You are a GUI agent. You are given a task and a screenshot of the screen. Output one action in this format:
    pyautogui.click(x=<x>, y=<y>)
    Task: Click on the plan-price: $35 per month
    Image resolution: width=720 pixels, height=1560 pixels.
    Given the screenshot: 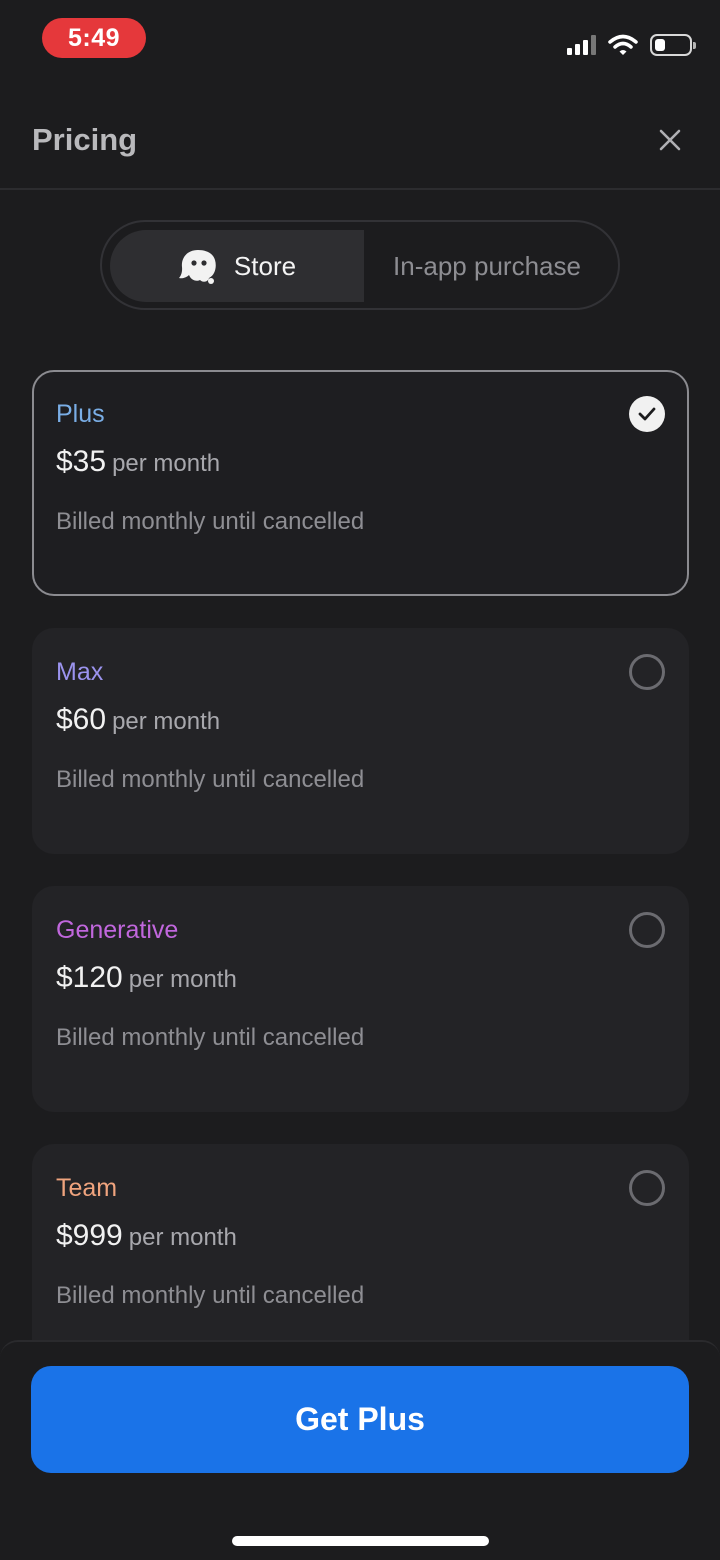 What is the action you would take?
    pyautogui.click(x=138, y=462)
    